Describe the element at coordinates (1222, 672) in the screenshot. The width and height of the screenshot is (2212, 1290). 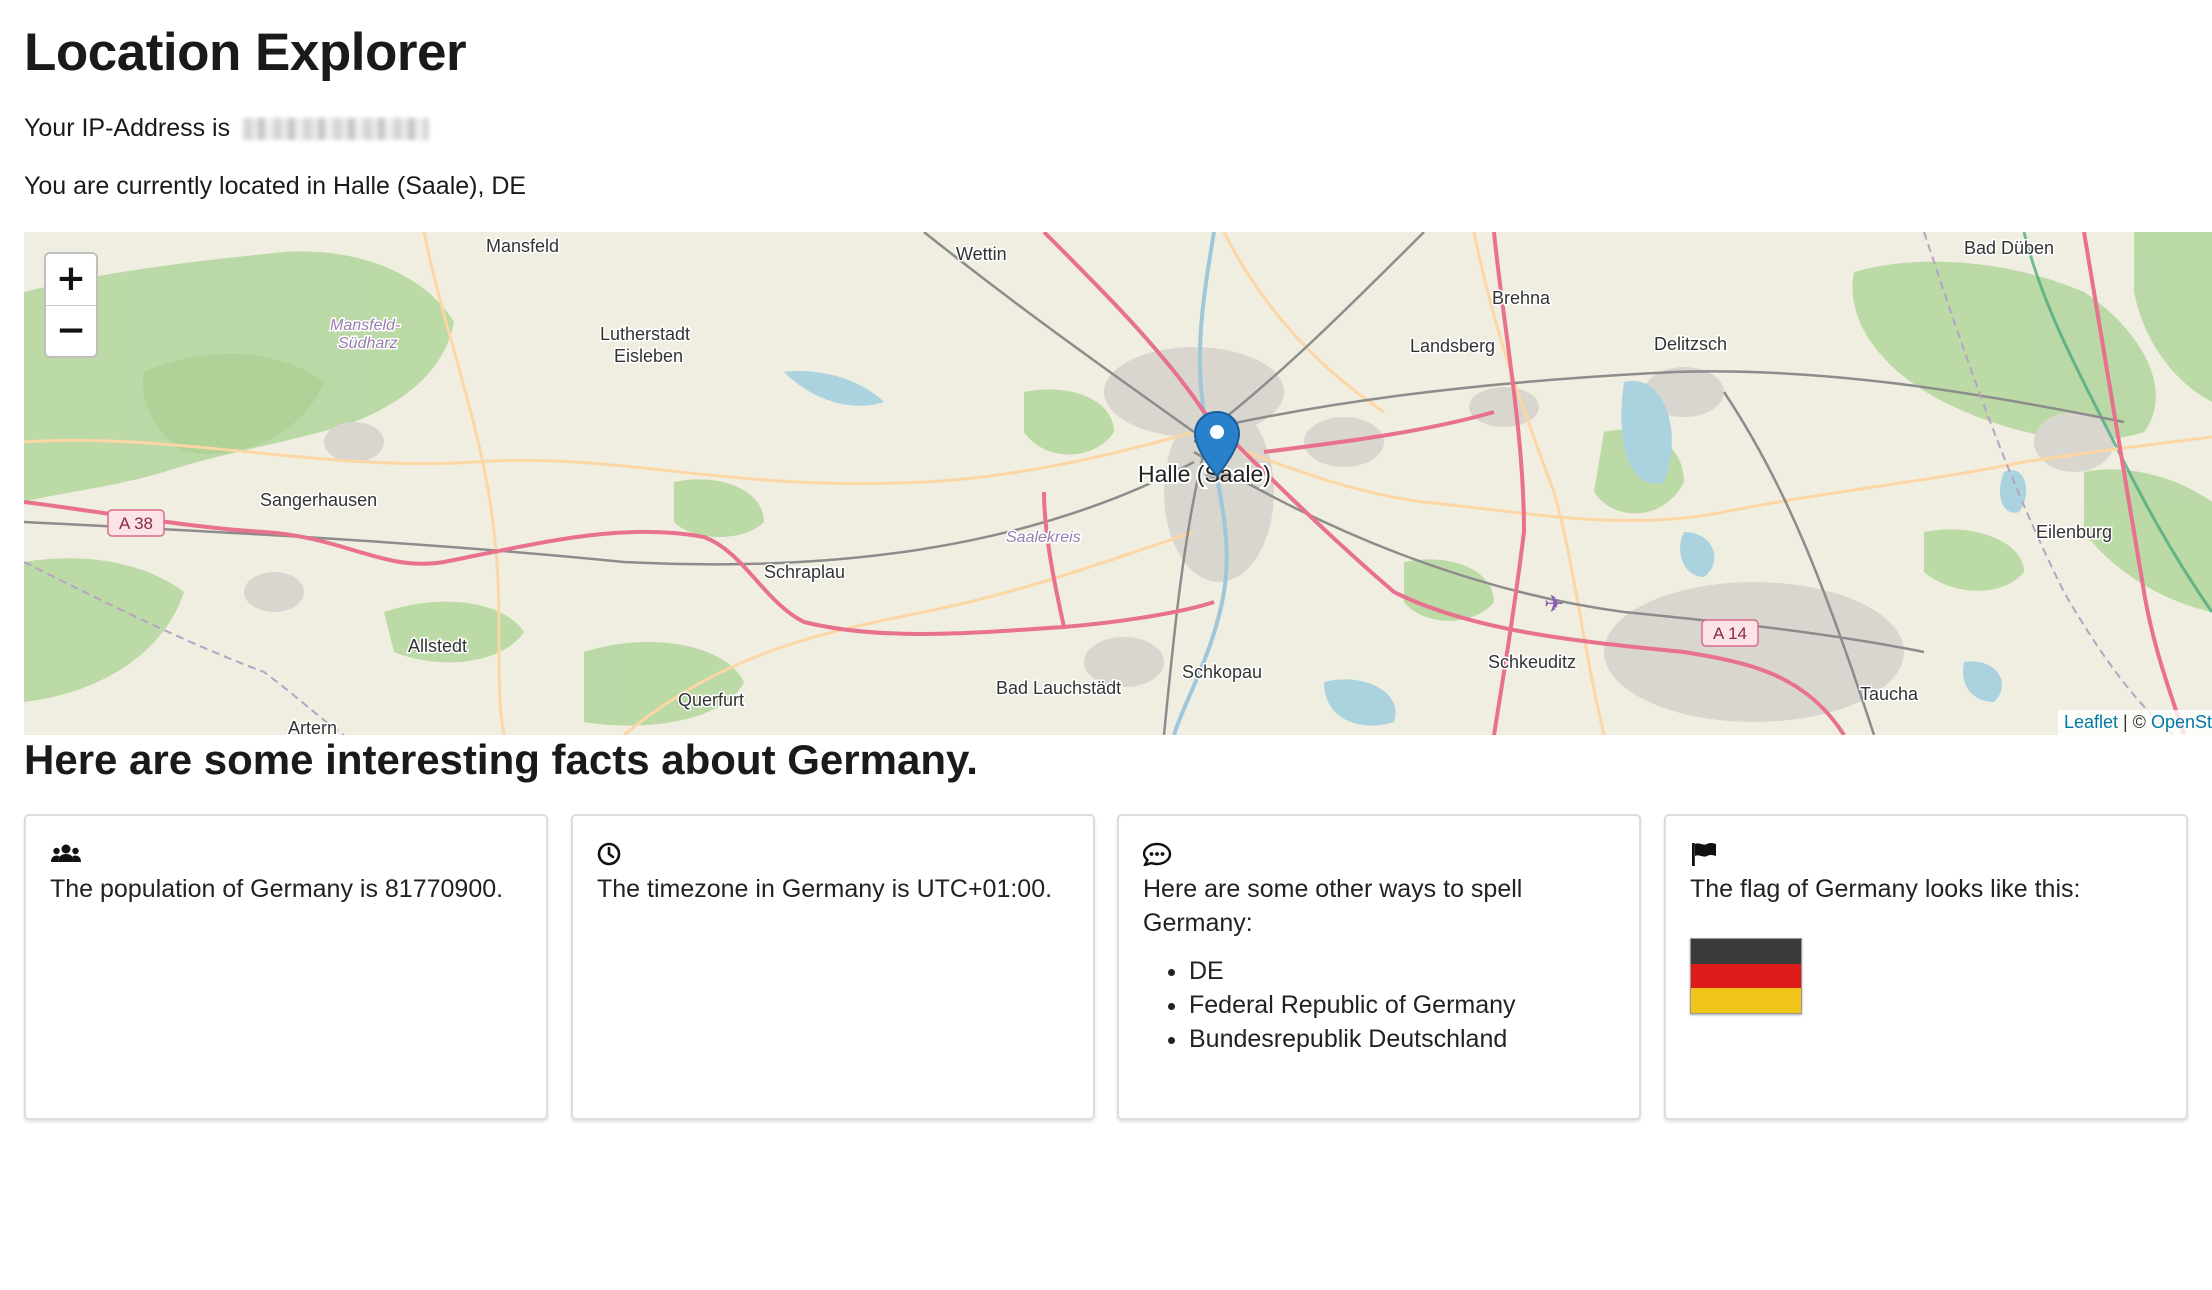
I see `map-label-schkopau: Schkopau` at that location.